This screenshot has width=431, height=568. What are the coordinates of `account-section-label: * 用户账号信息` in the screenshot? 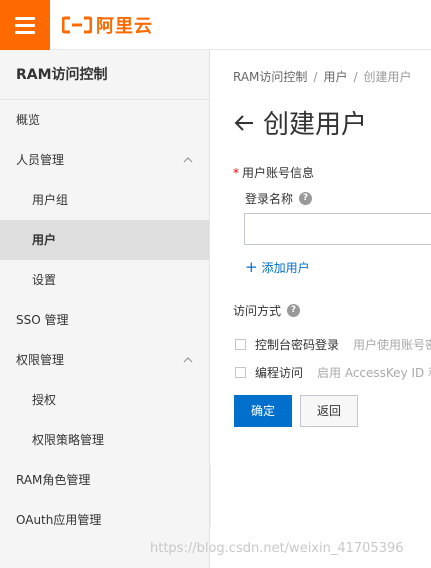 It's located at (273, 172).